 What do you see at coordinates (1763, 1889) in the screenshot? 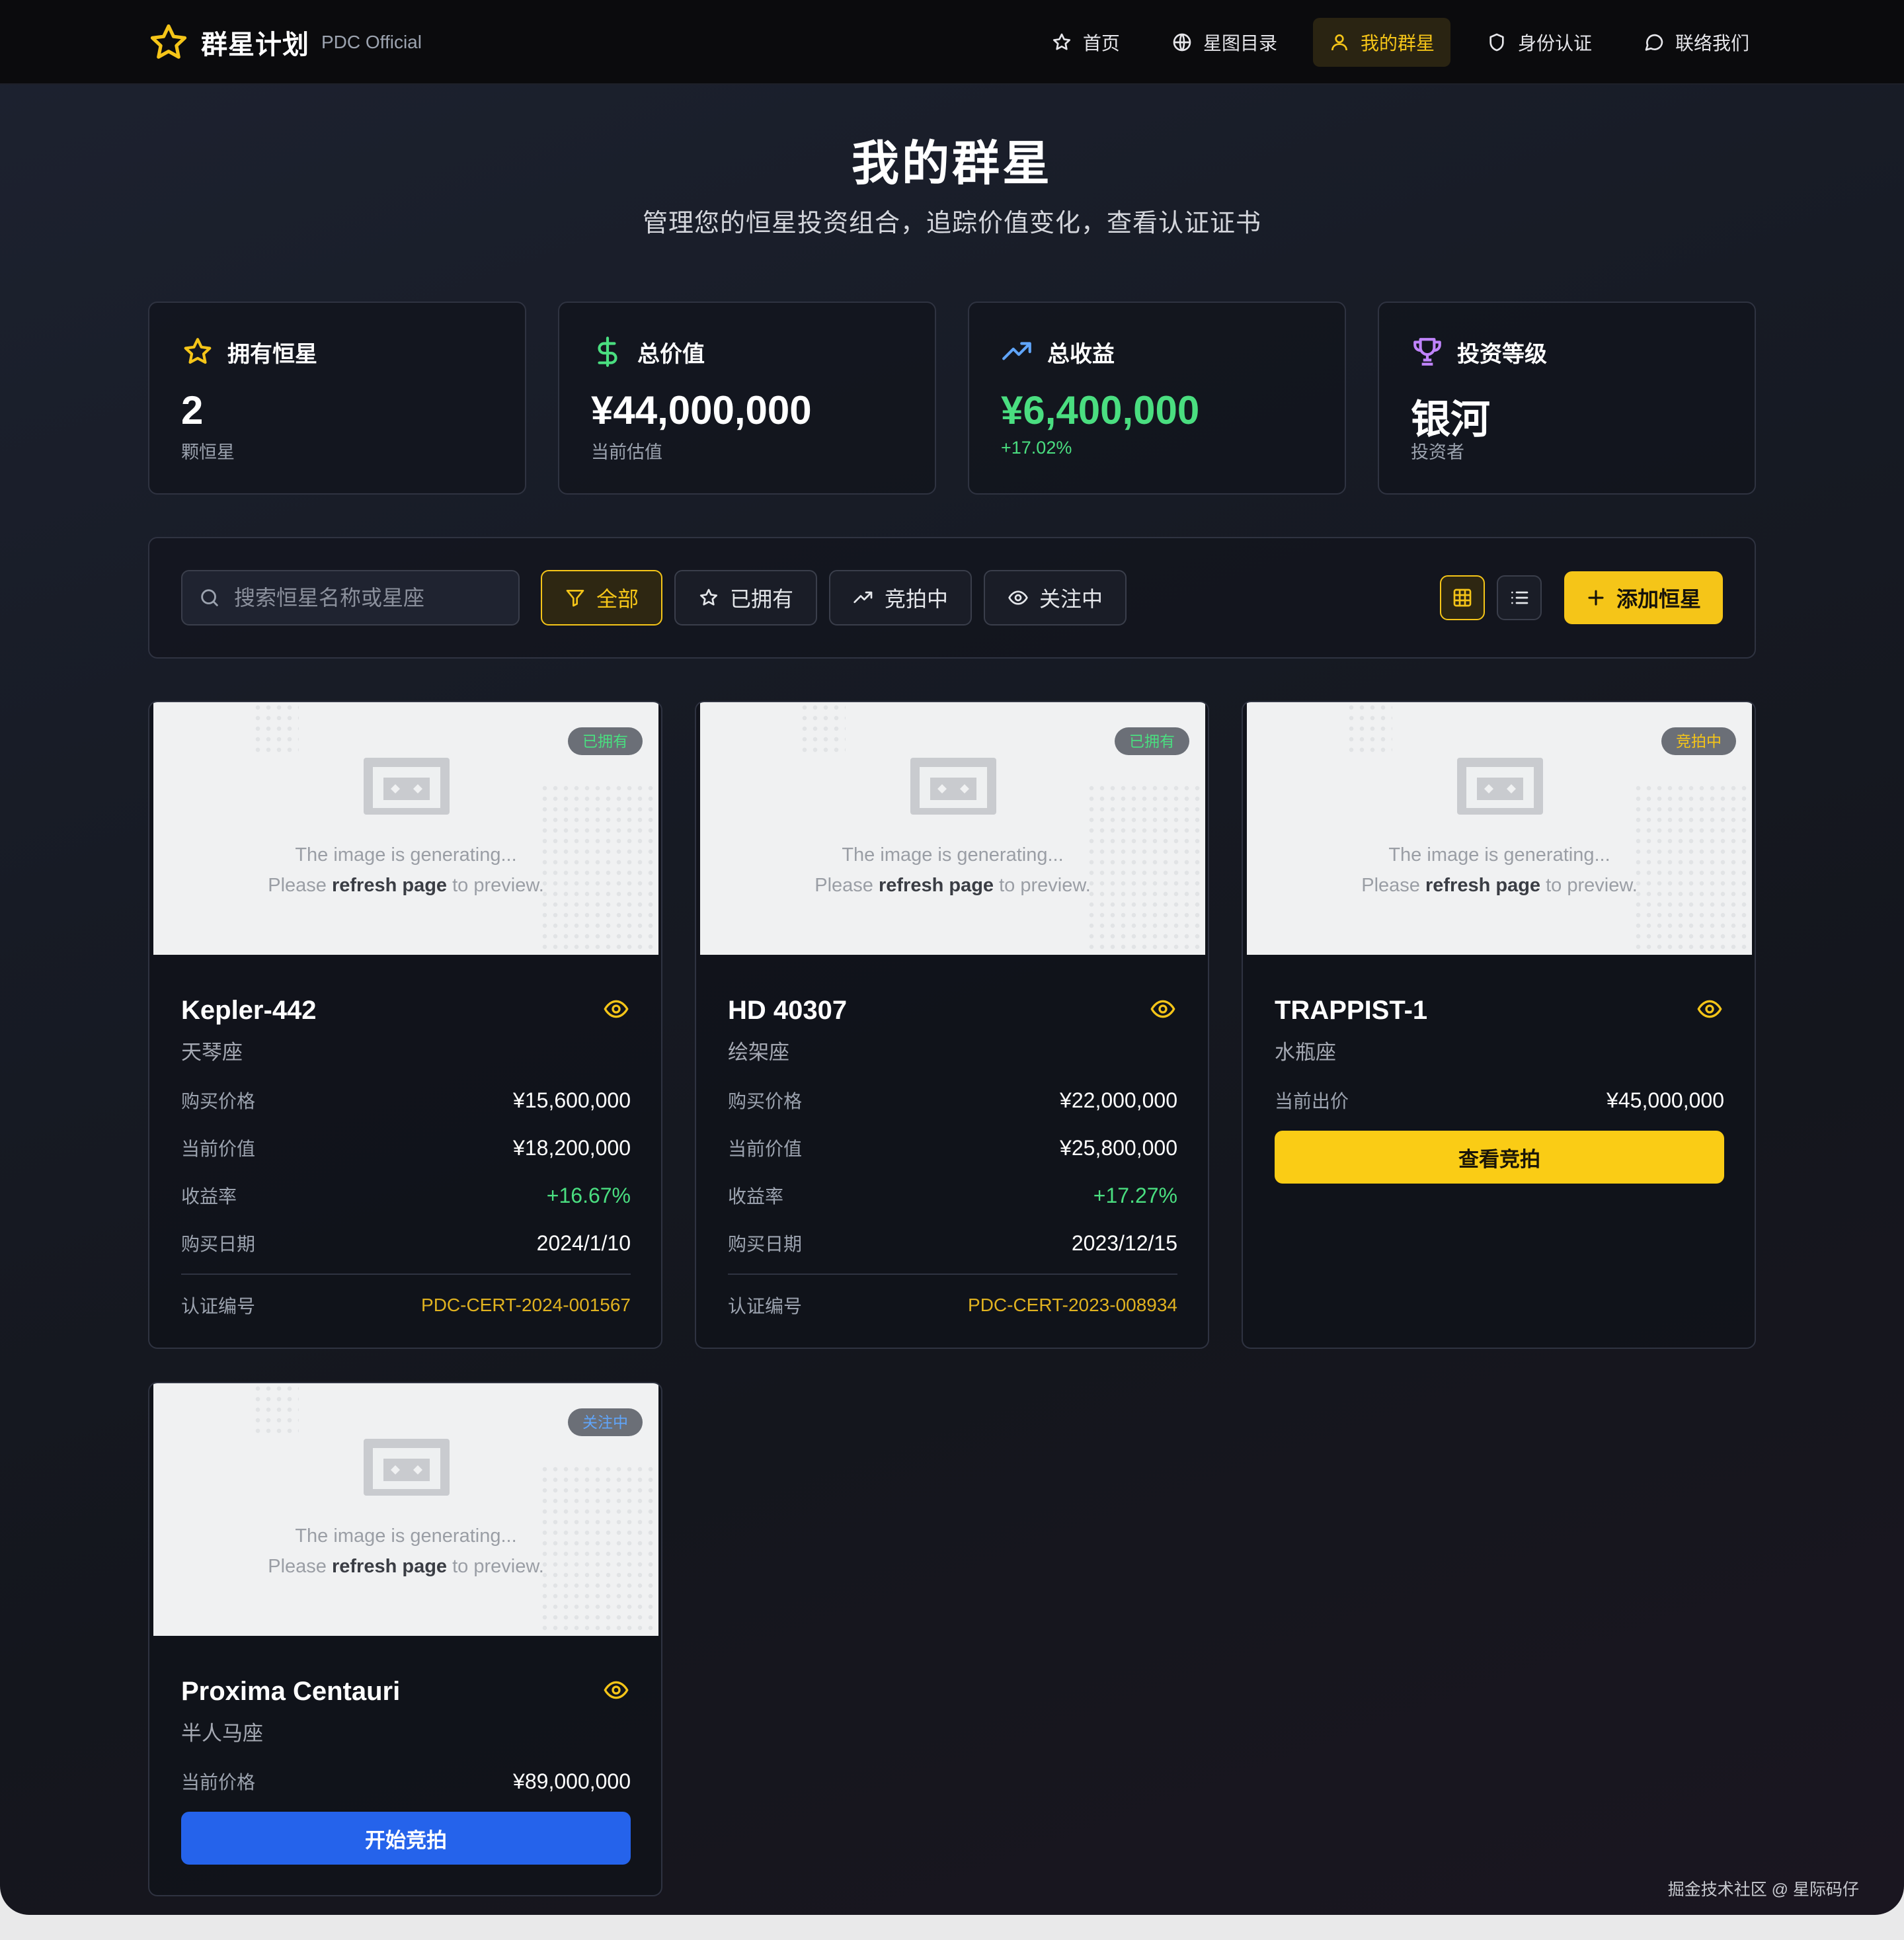
I see `watermark: 掘金技术社区 @ 星际码仔` at bounding box center [1763, 1889].